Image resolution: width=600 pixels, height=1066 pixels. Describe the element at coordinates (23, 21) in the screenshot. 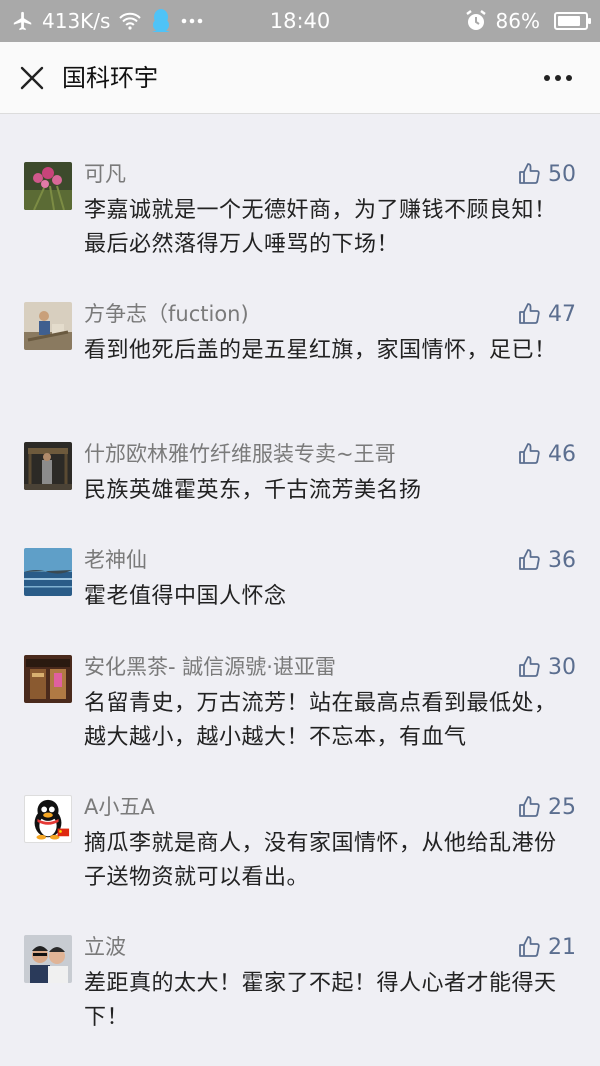

I see `airplane-icon` at that location.